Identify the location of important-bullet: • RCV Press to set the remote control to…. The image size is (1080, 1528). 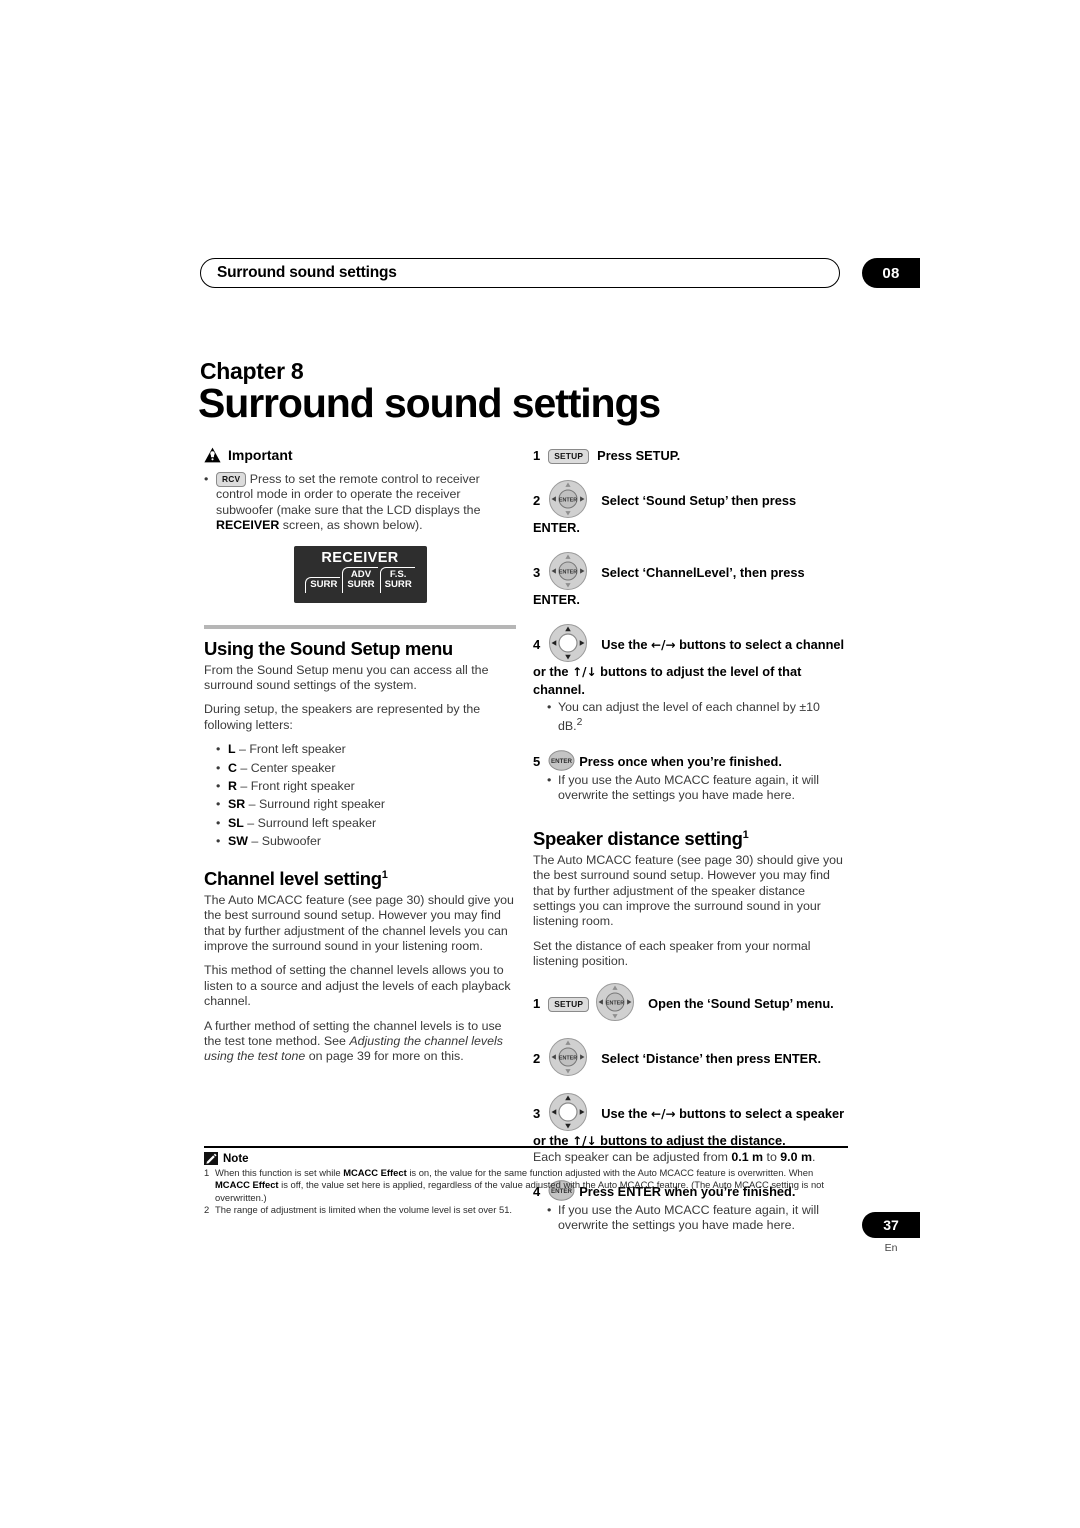
(360, 503).